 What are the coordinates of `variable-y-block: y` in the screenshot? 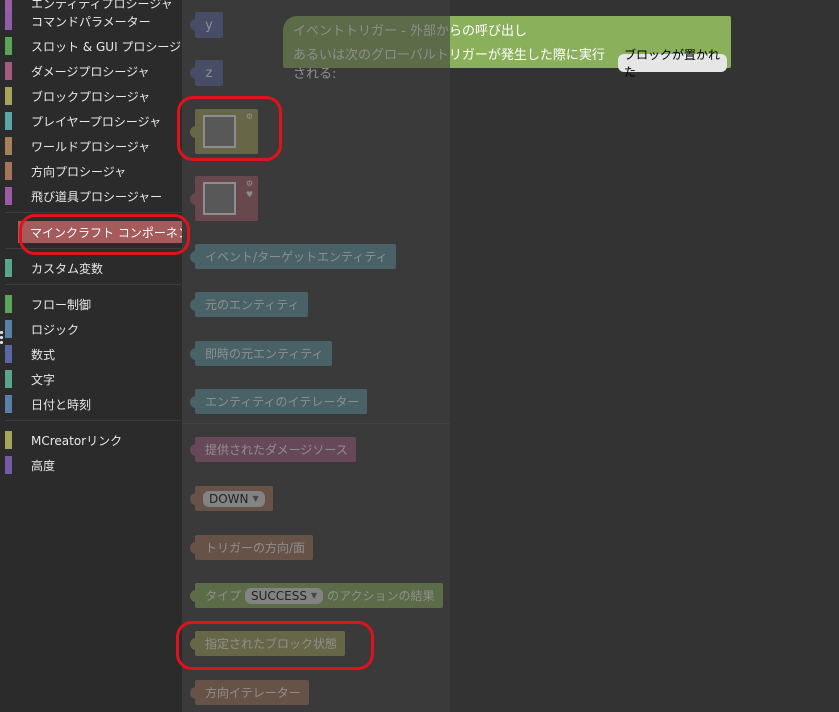 It's located at (206, 25).